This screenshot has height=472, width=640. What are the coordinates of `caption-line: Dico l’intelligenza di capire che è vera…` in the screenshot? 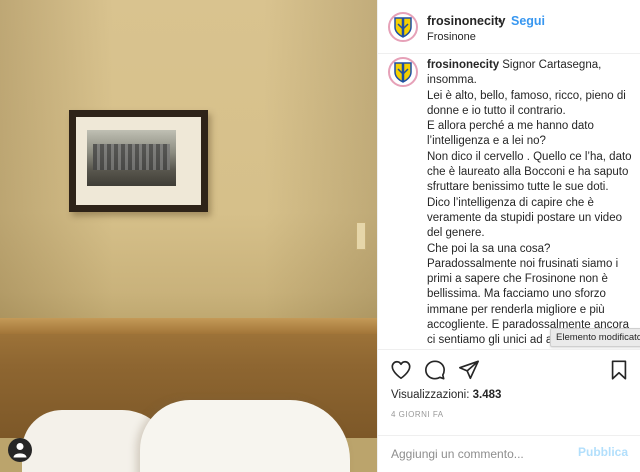 It's located at (524, 218).